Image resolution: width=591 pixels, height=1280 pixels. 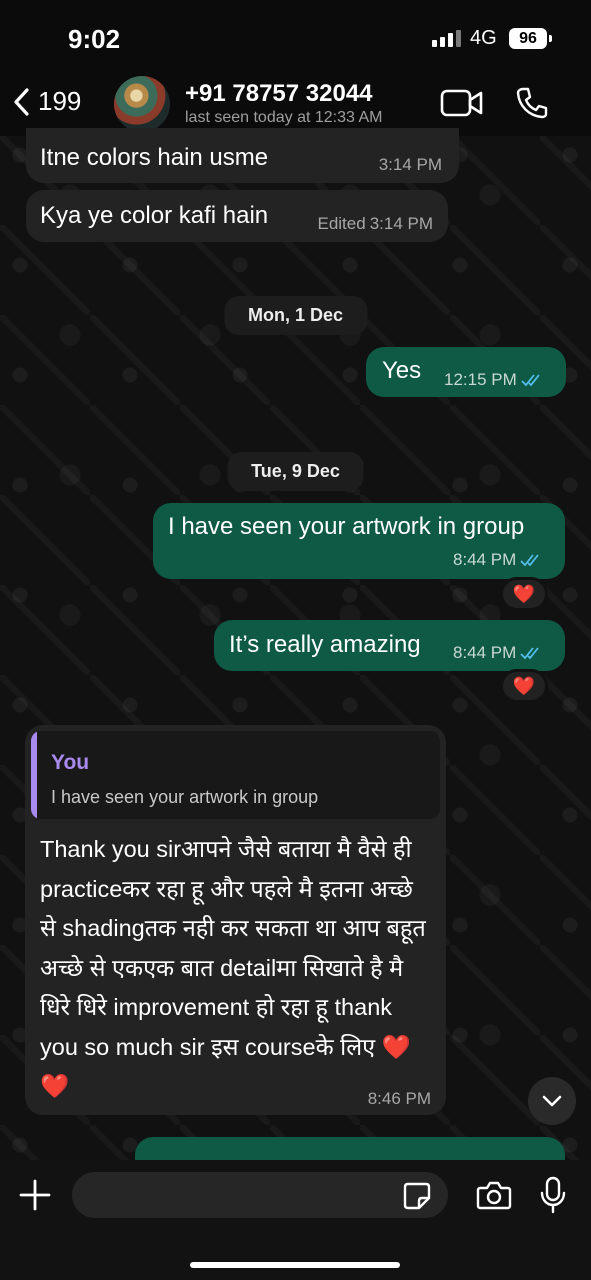 I want to click on unread-count: 199, so click(x=60, y=101).